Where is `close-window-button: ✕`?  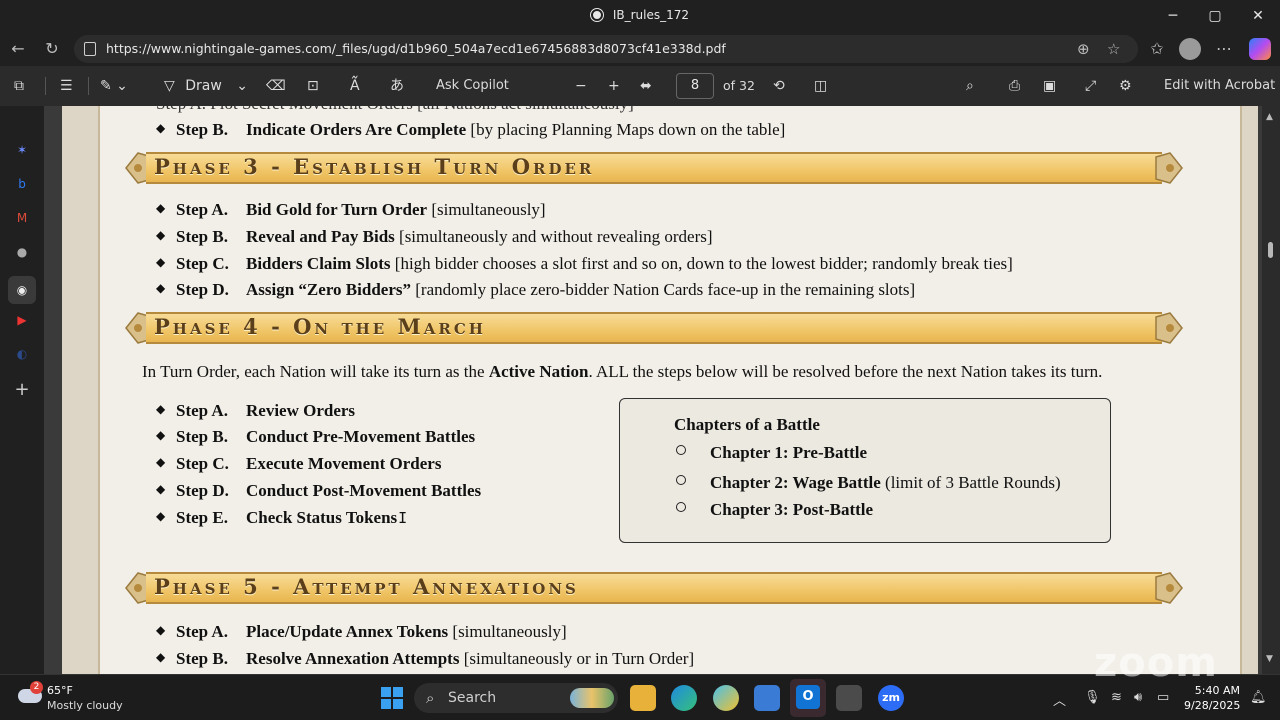 close-window-button: ✕ is located at coordinates (1258, 16).